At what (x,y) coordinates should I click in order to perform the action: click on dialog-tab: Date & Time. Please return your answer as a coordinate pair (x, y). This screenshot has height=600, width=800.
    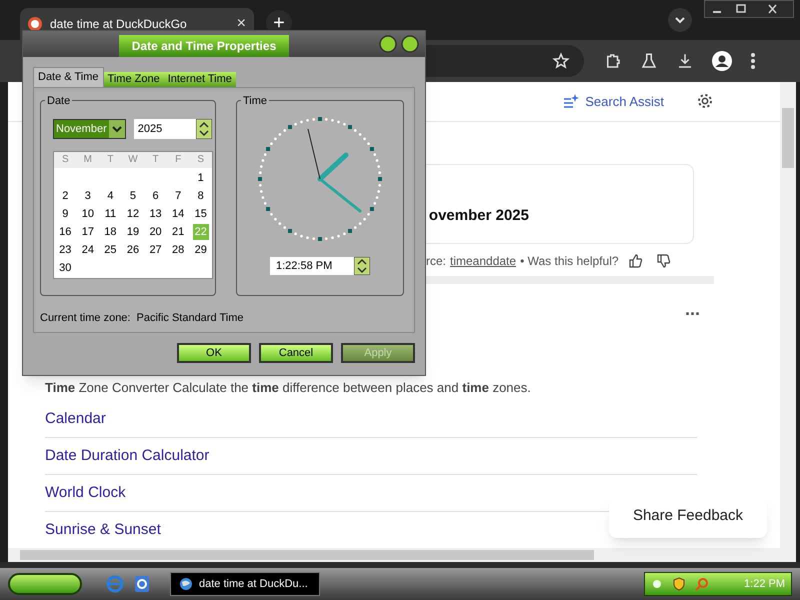
    Looking at the image, I should click on (68, 77).